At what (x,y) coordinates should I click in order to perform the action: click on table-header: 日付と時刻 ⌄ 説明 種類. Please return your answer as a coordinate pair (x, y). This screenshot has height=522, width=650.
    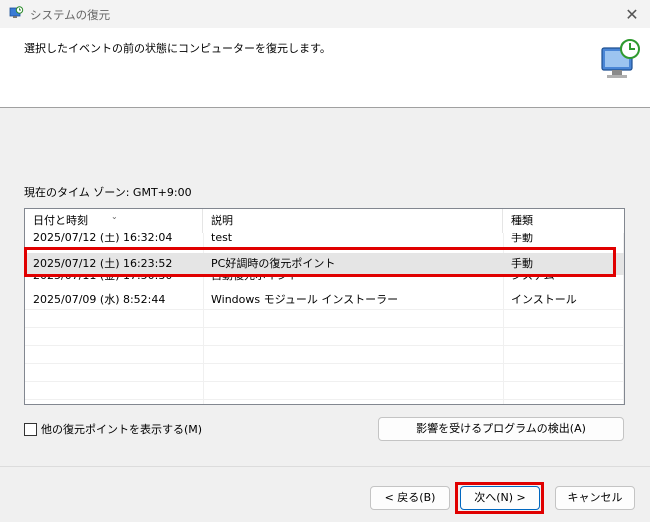
    Looking at the image, I should click on (324, 221).